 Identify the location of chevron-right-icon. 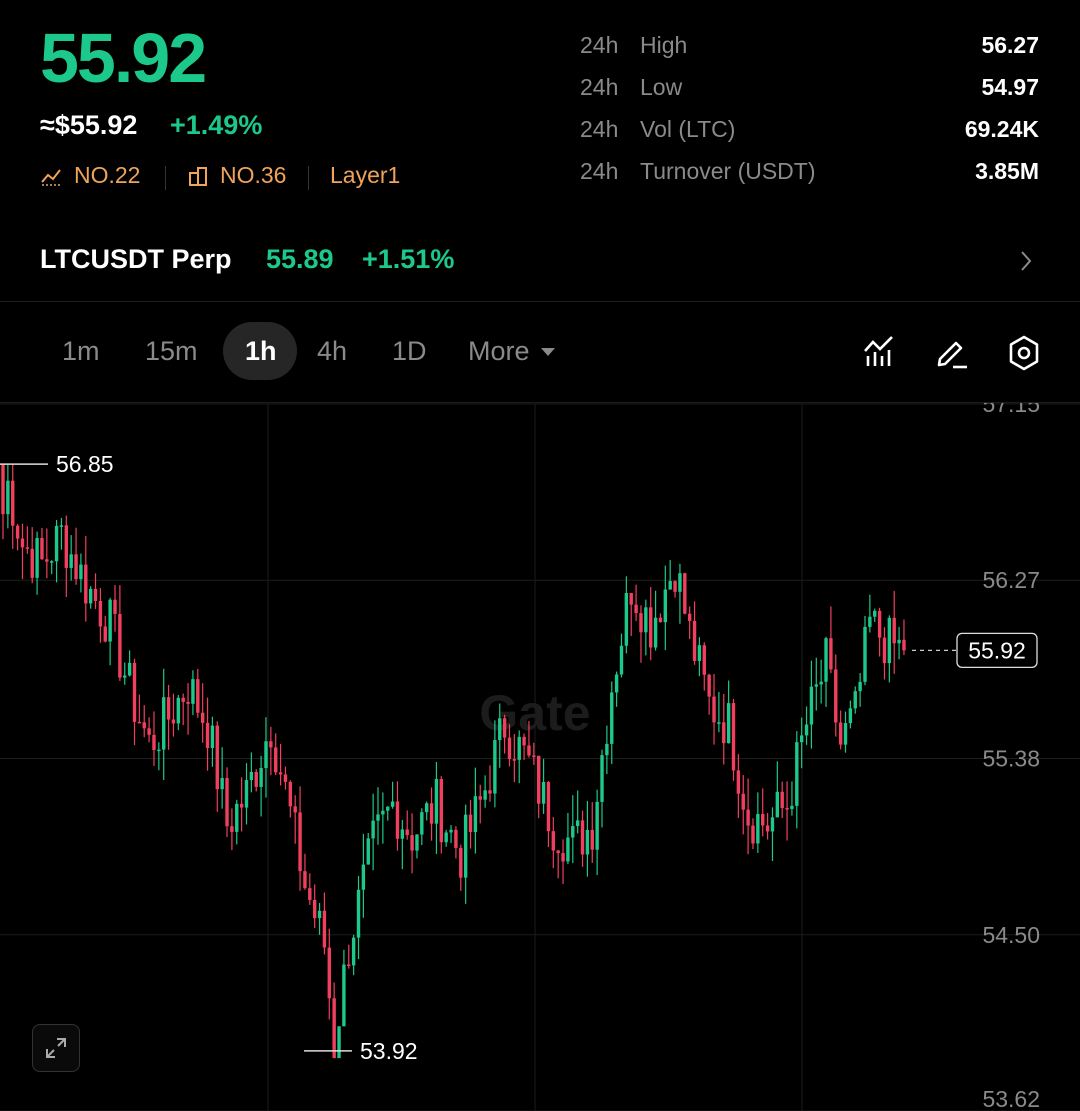
(1026, 261).